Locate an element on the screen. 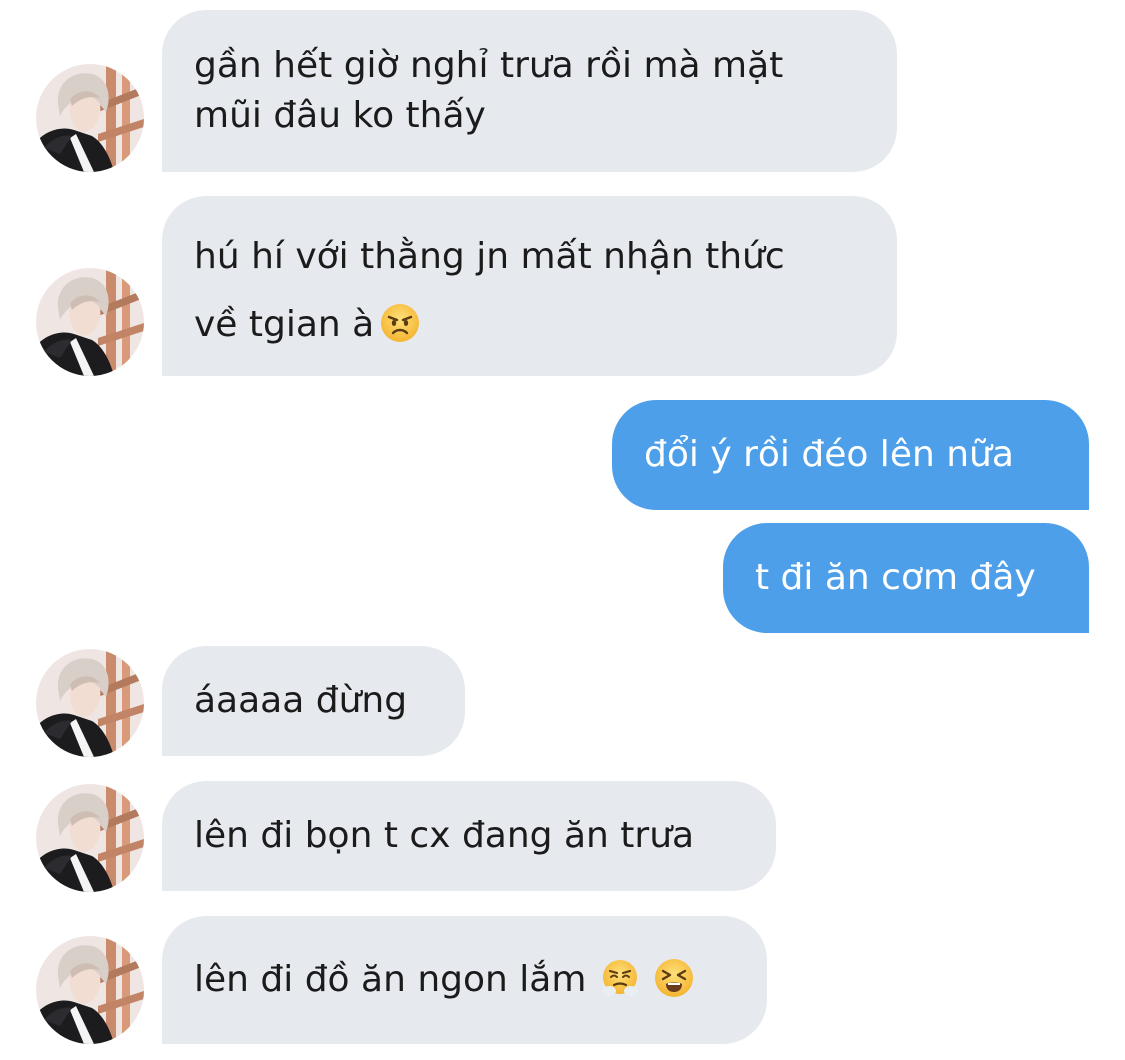 The height and width of the screenshot is (1060, 1125). message-text-line: đổi ý rồi đéo lên nữa is located at coordinates (829, 454).